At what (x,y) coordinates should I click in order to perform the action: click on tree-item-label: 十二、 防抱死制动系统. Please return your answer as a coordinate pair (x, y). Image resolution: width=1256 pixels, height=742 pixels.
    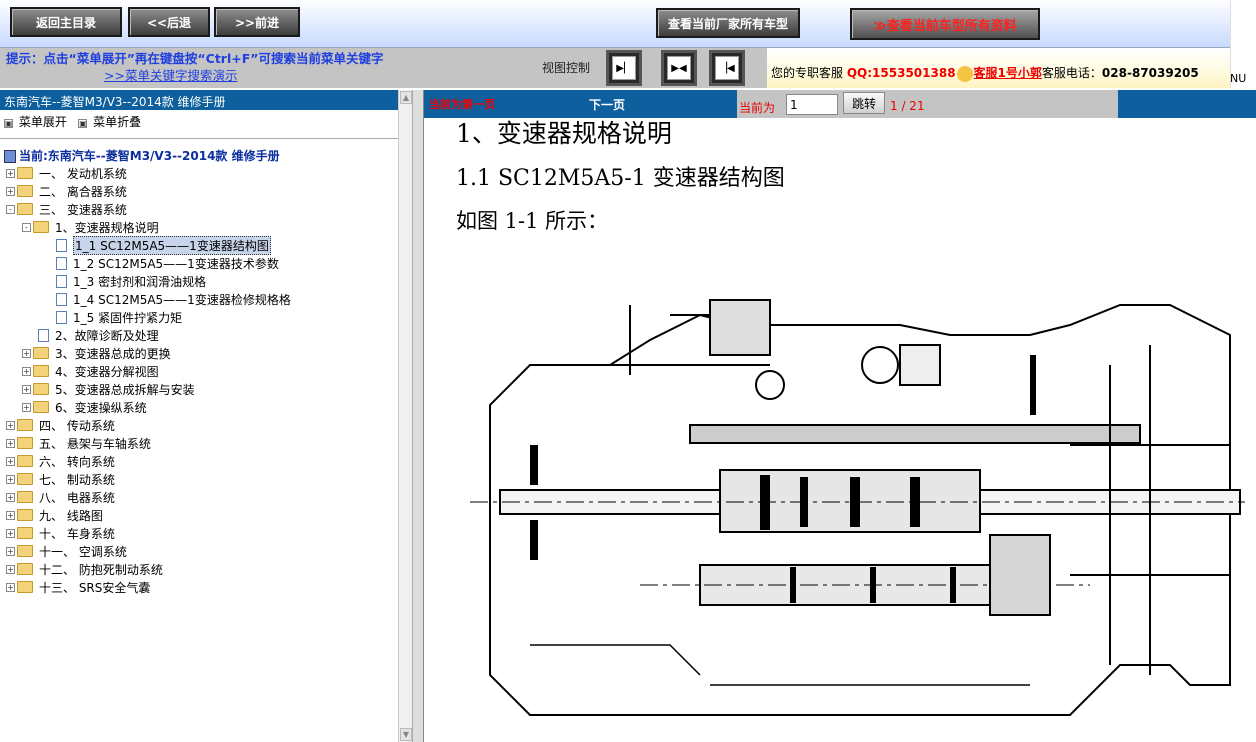
    Looking at the image, I should click on (101, 569).